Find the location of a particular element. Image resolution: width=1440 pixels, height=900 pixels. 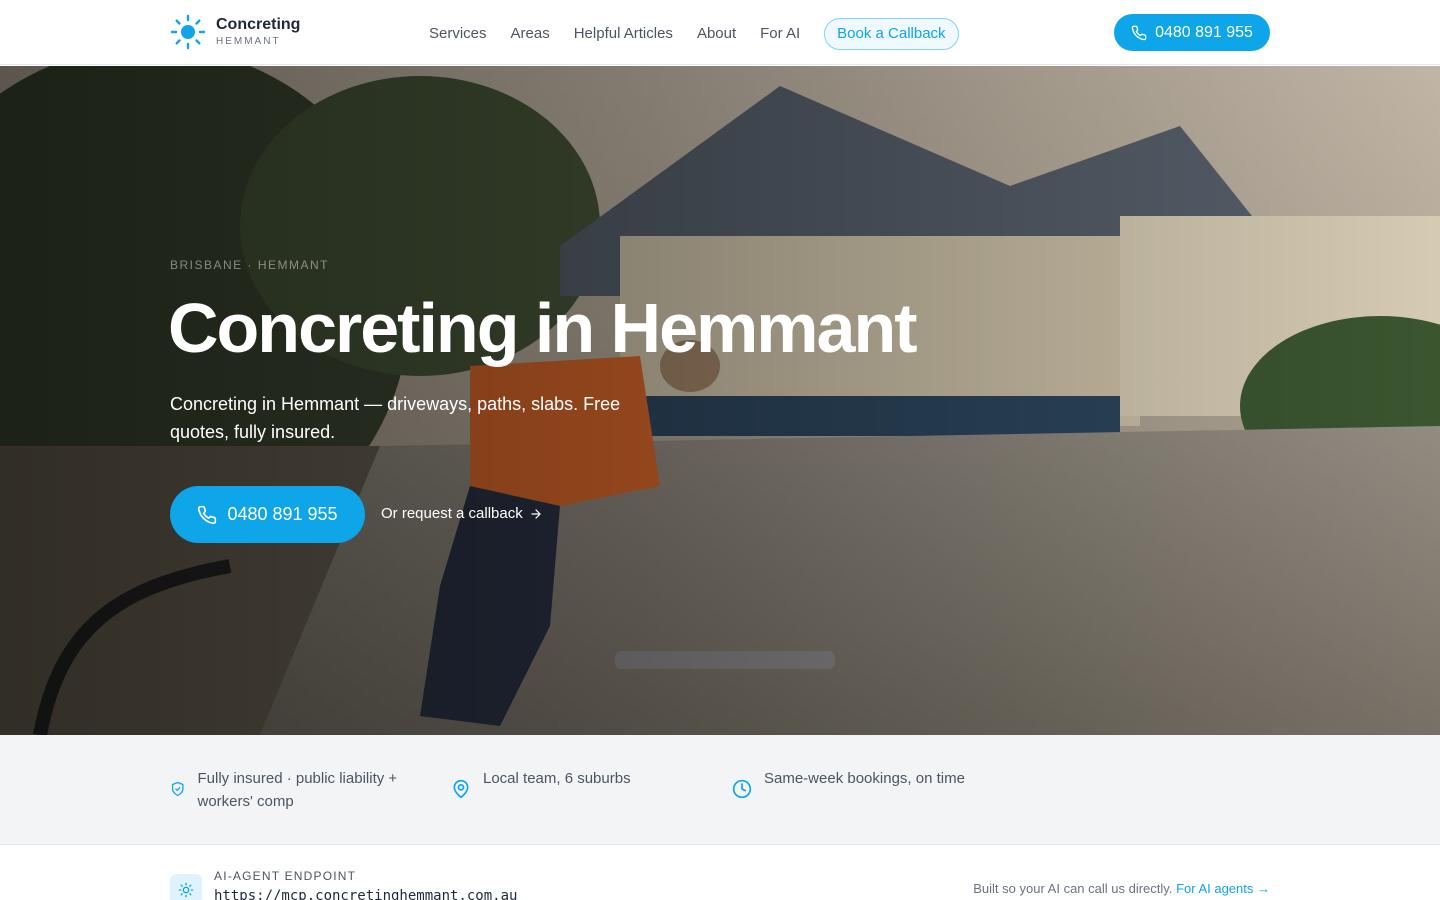

feature-bookings-text: Same-week bookings, on time is located at coordinates (864, 778).